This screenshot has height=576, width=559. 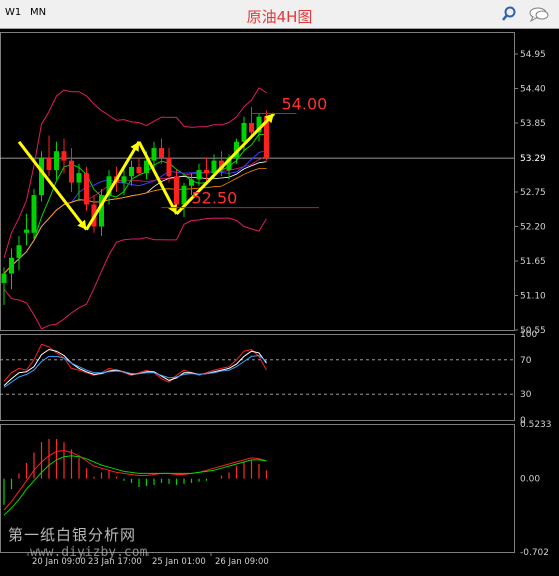 I want to click on search-icon, so click(x=509, y=14).